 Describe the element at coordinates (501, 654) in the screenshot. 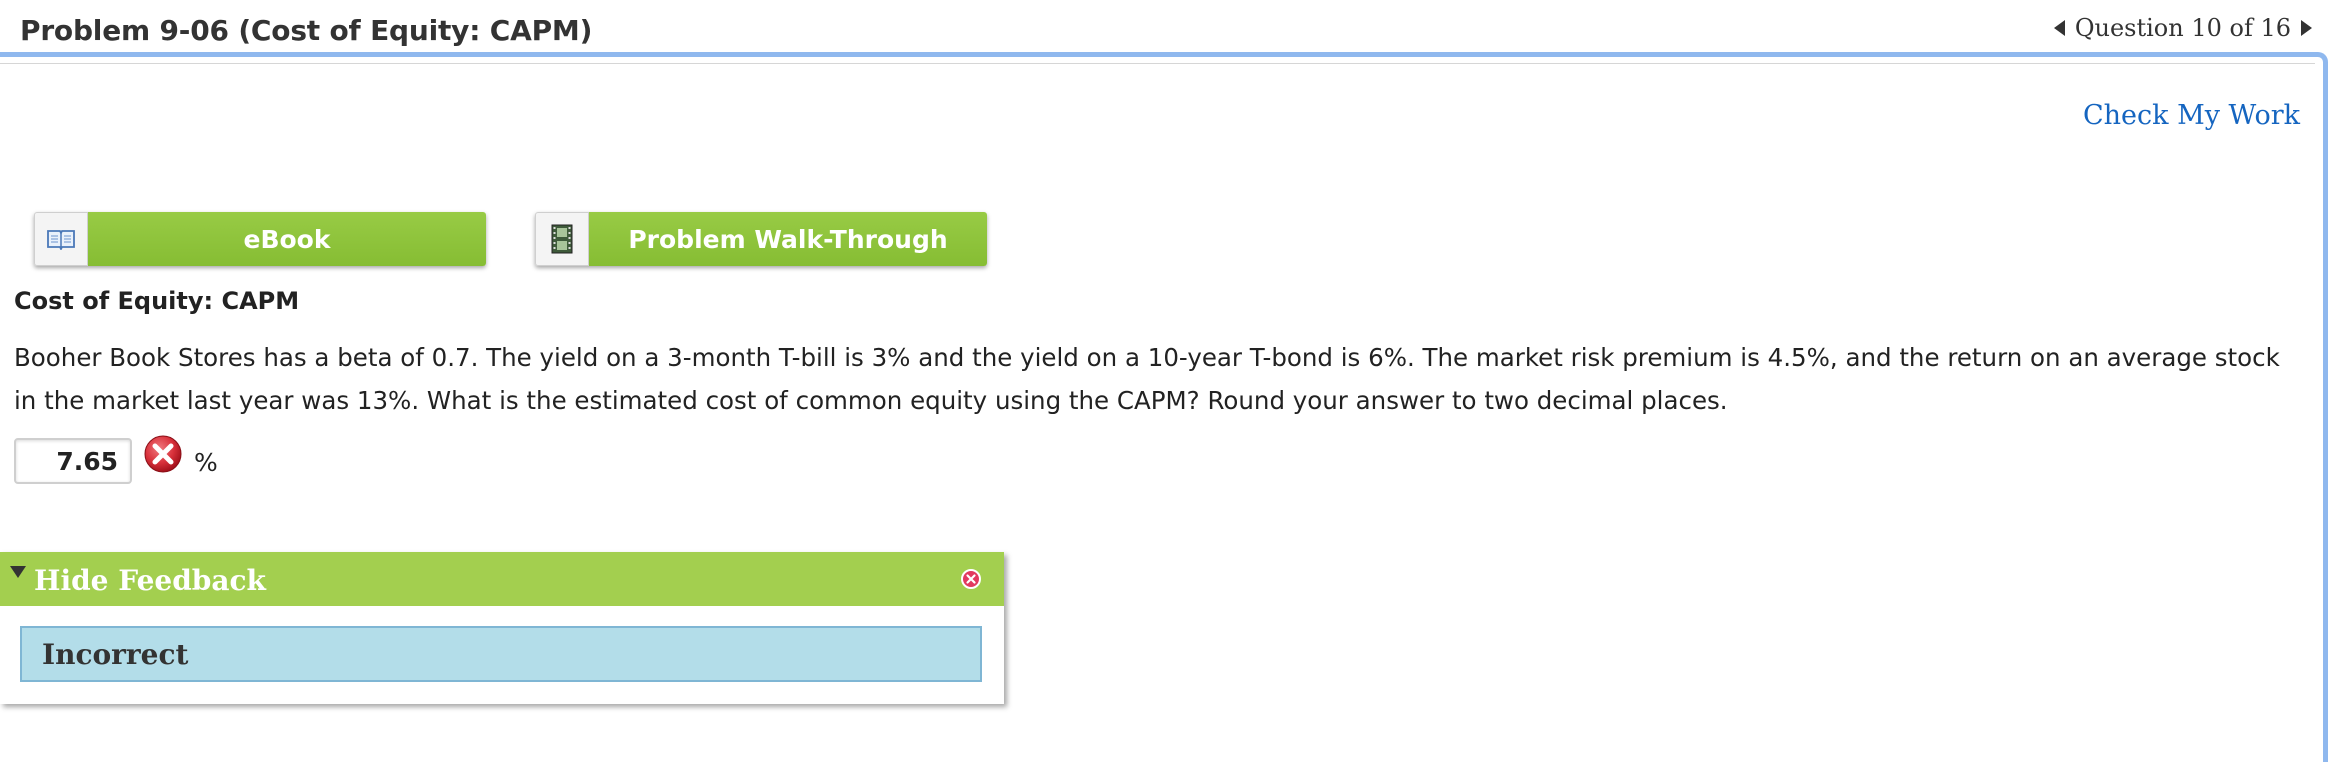

I see `feedback-result-box: Incorrect` at that location.